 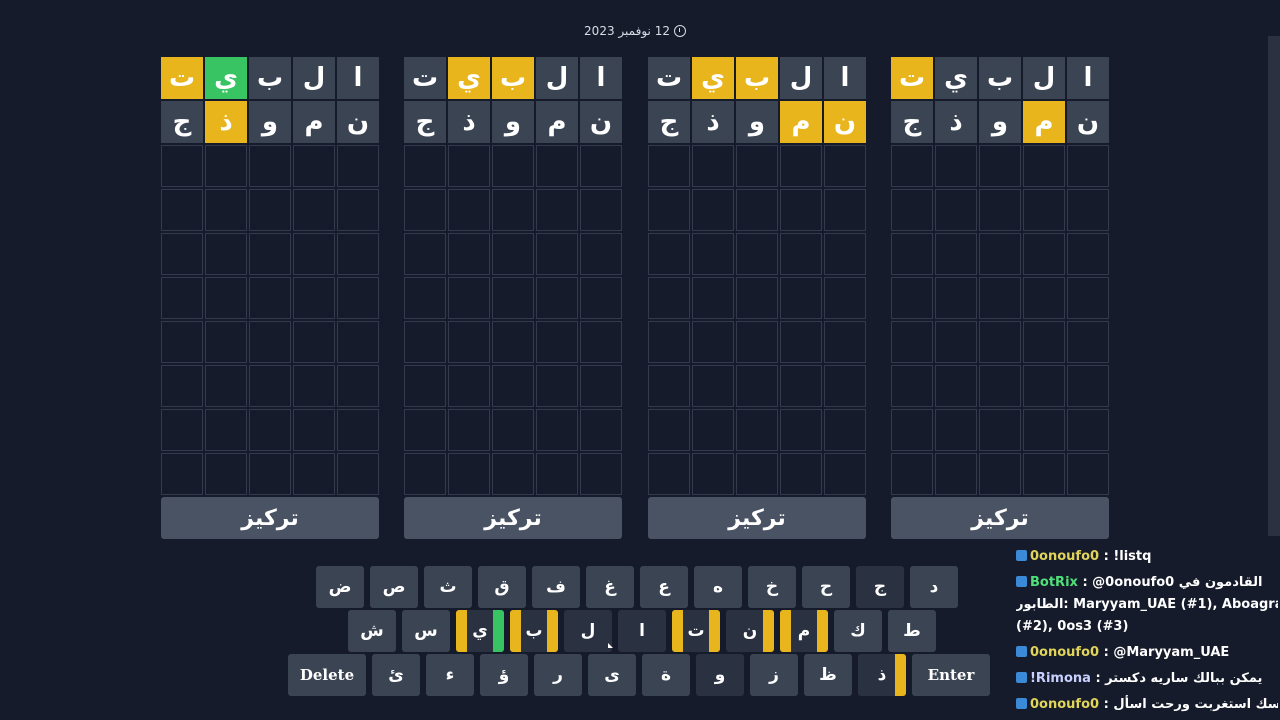 I want to click on key: ج, so click(x=880, y=587).